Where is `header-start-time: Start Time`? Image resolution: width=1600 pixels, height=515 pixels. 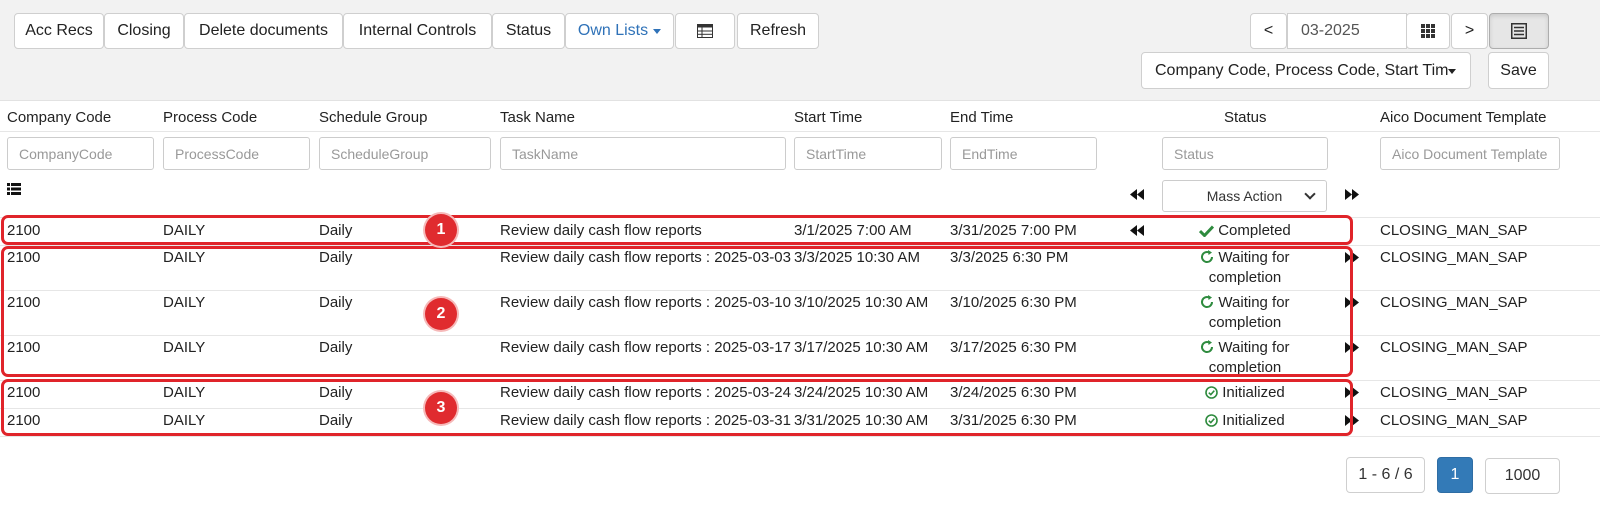 header-start-time: Start Time is located at coordinates (828, 117).